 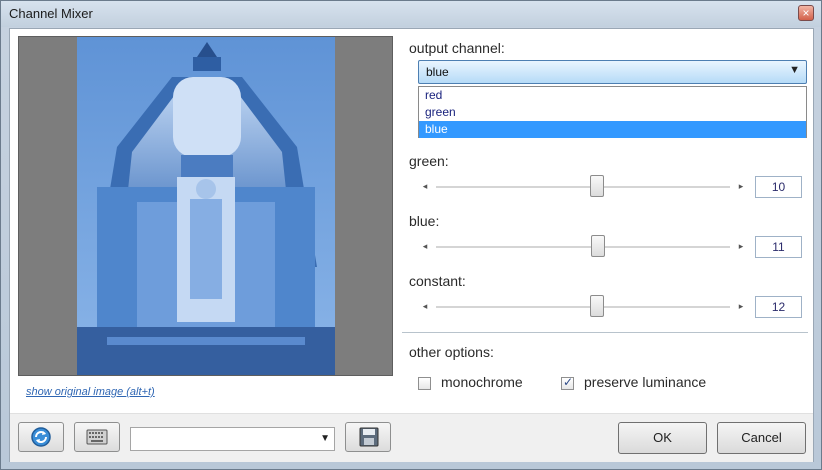 What do you see at coordinates (778, 247) in the screenshot?
I see `blue-value-field: 11` at bounding box center [778, 247].